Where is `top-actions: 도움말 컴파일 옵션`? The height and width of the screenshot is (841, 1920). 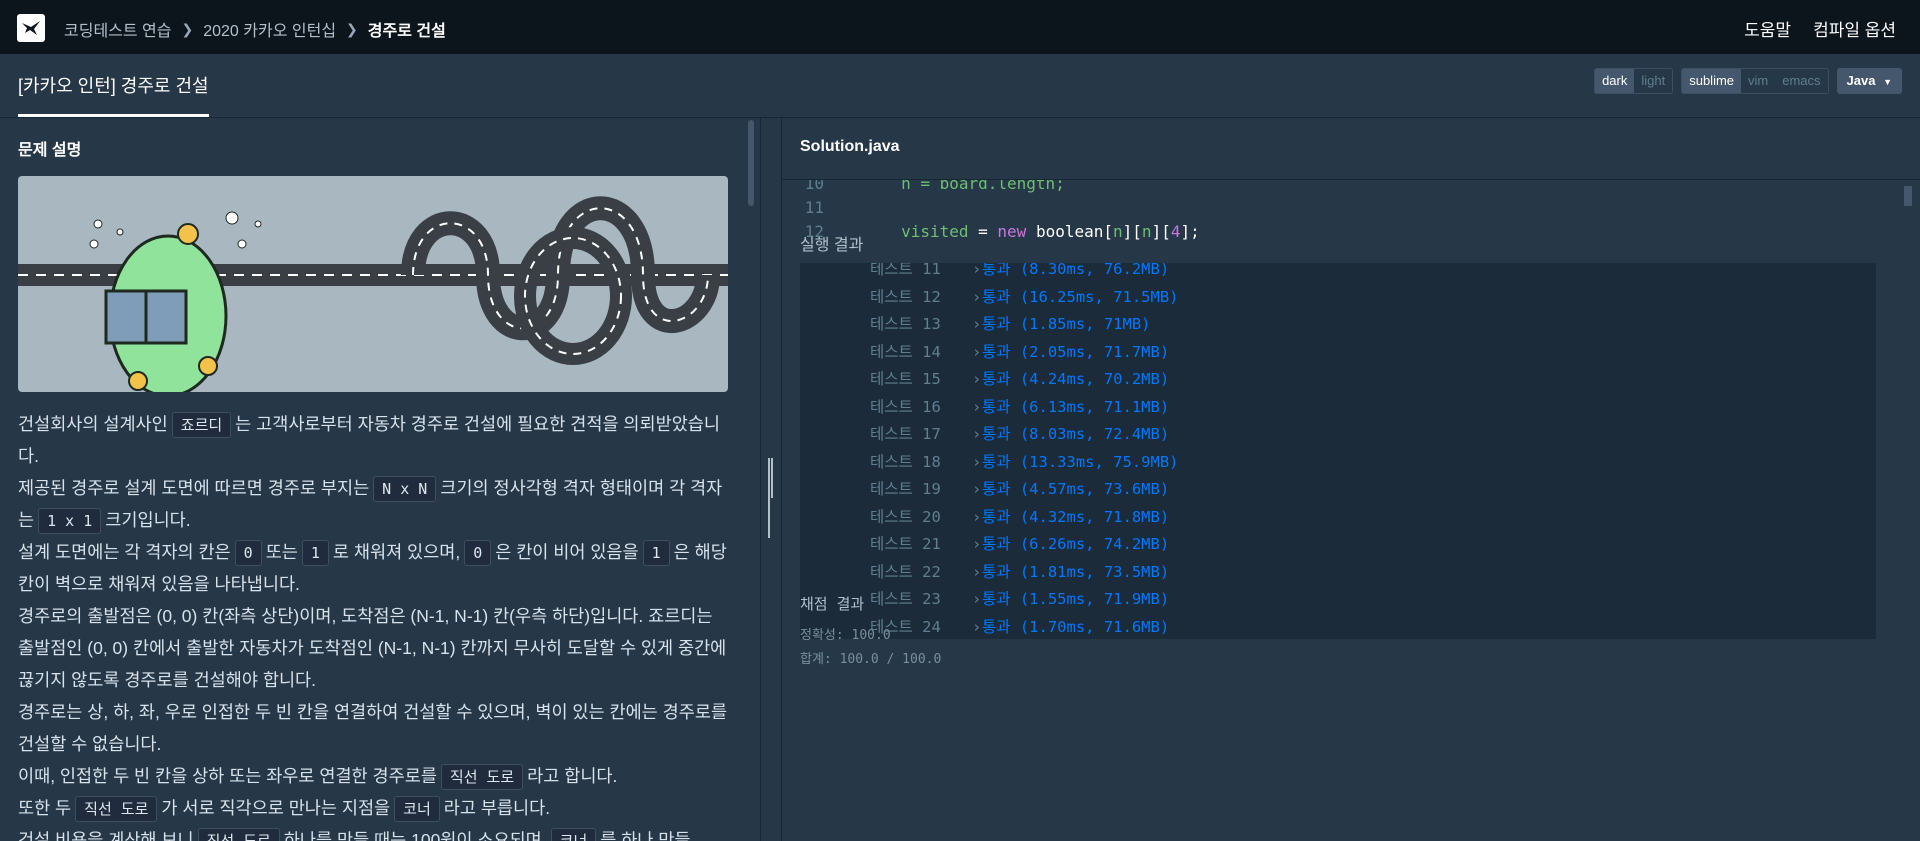 top-actions: 도움말 컴파일 옵션 is located at coordinates (1820, 28).